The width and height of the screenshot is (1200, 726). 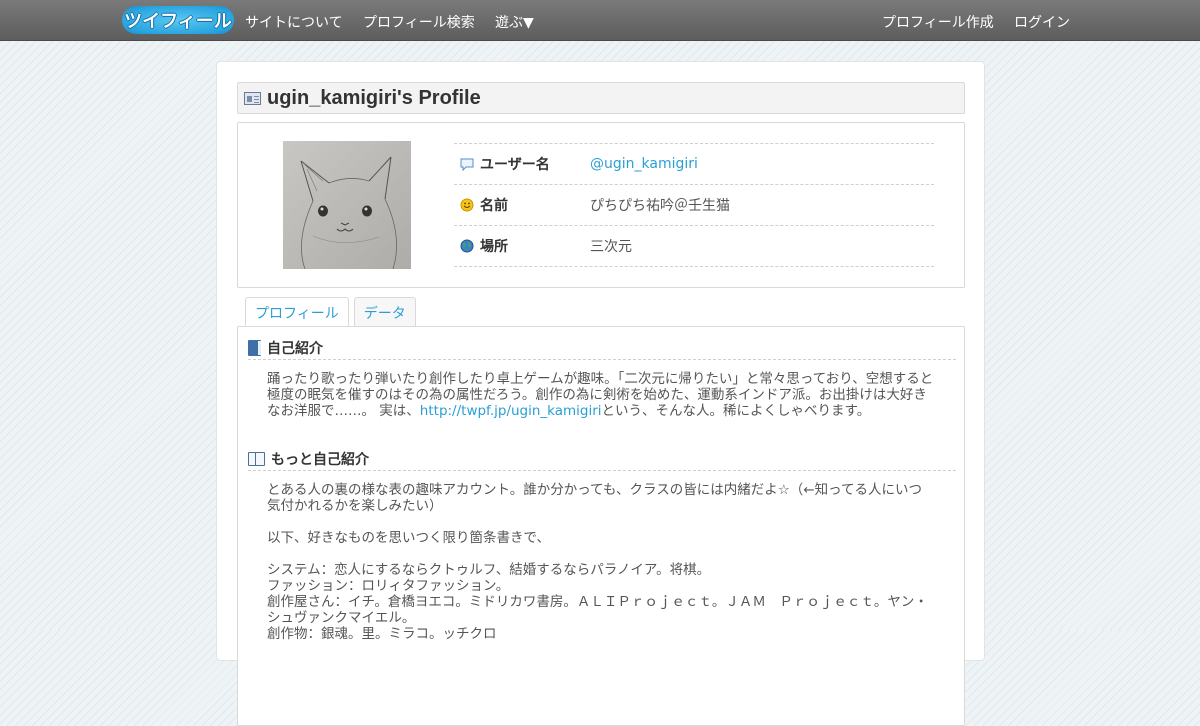 I want to click on display-name: ぴちぴち祐吟＠壬生猫, so click(x=660, y=206).